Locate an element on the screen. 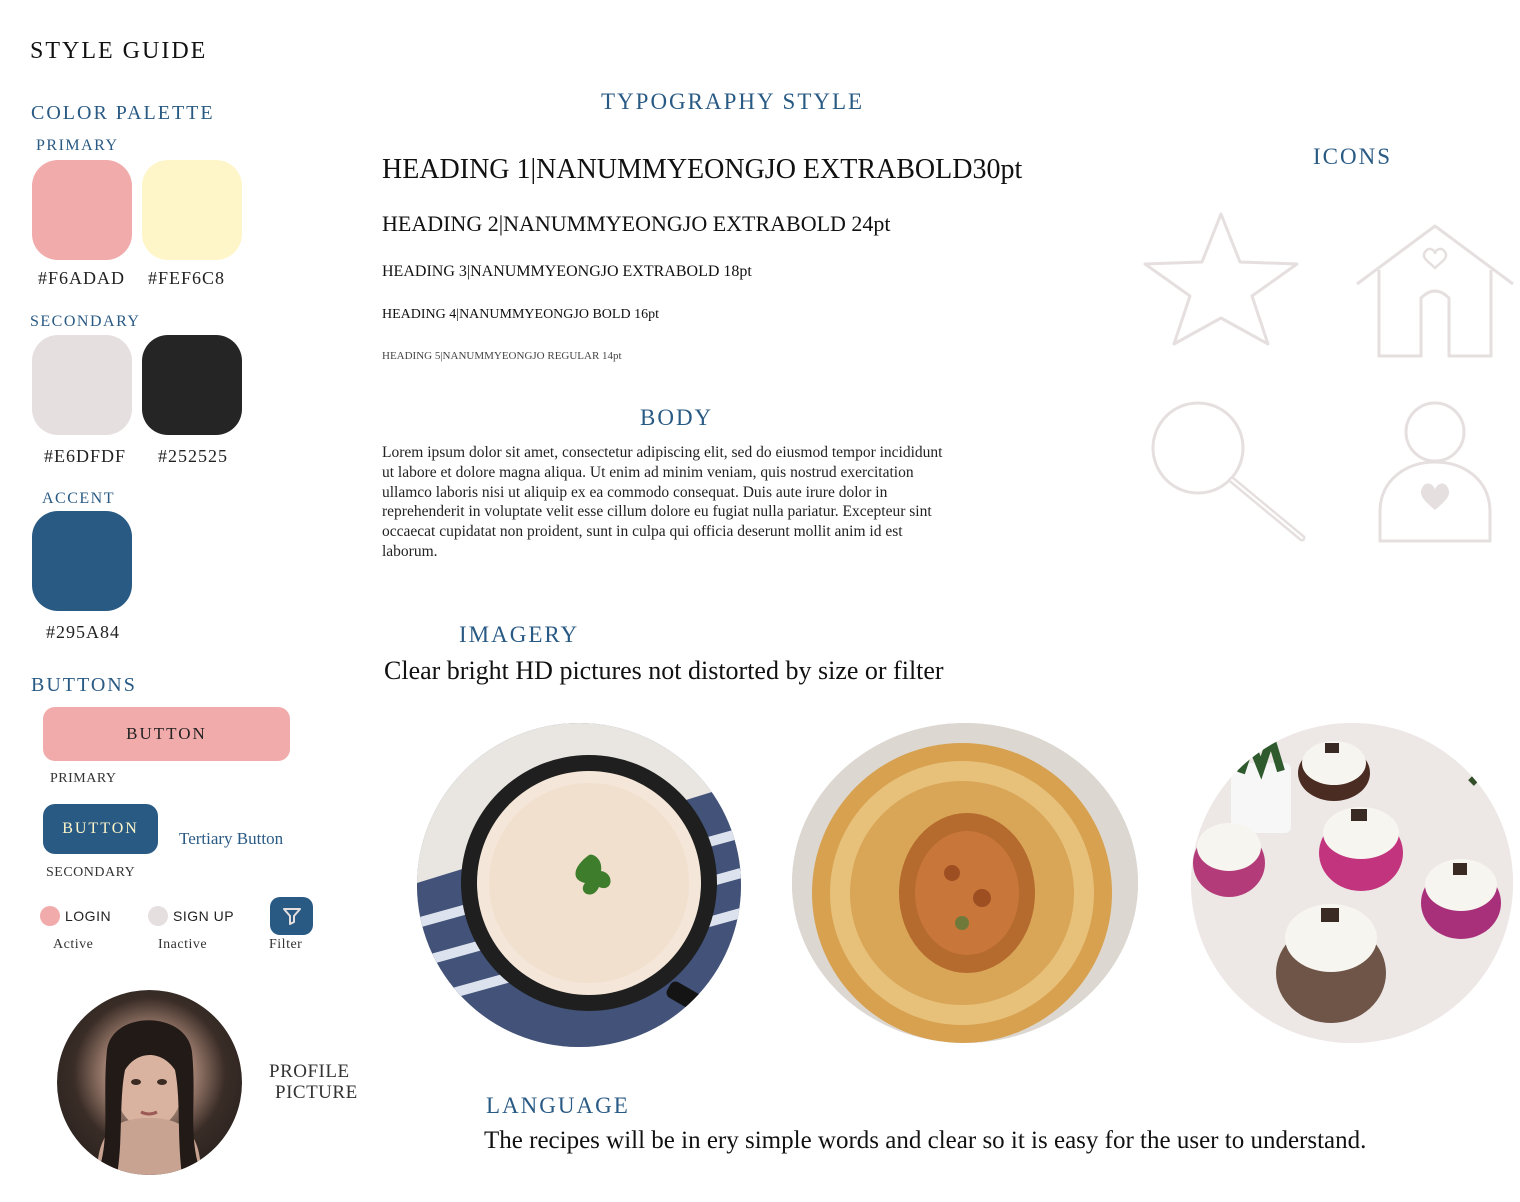 The image size is (1520, 1202). bread-bowl-illustration is located at coordinates (965, 883).